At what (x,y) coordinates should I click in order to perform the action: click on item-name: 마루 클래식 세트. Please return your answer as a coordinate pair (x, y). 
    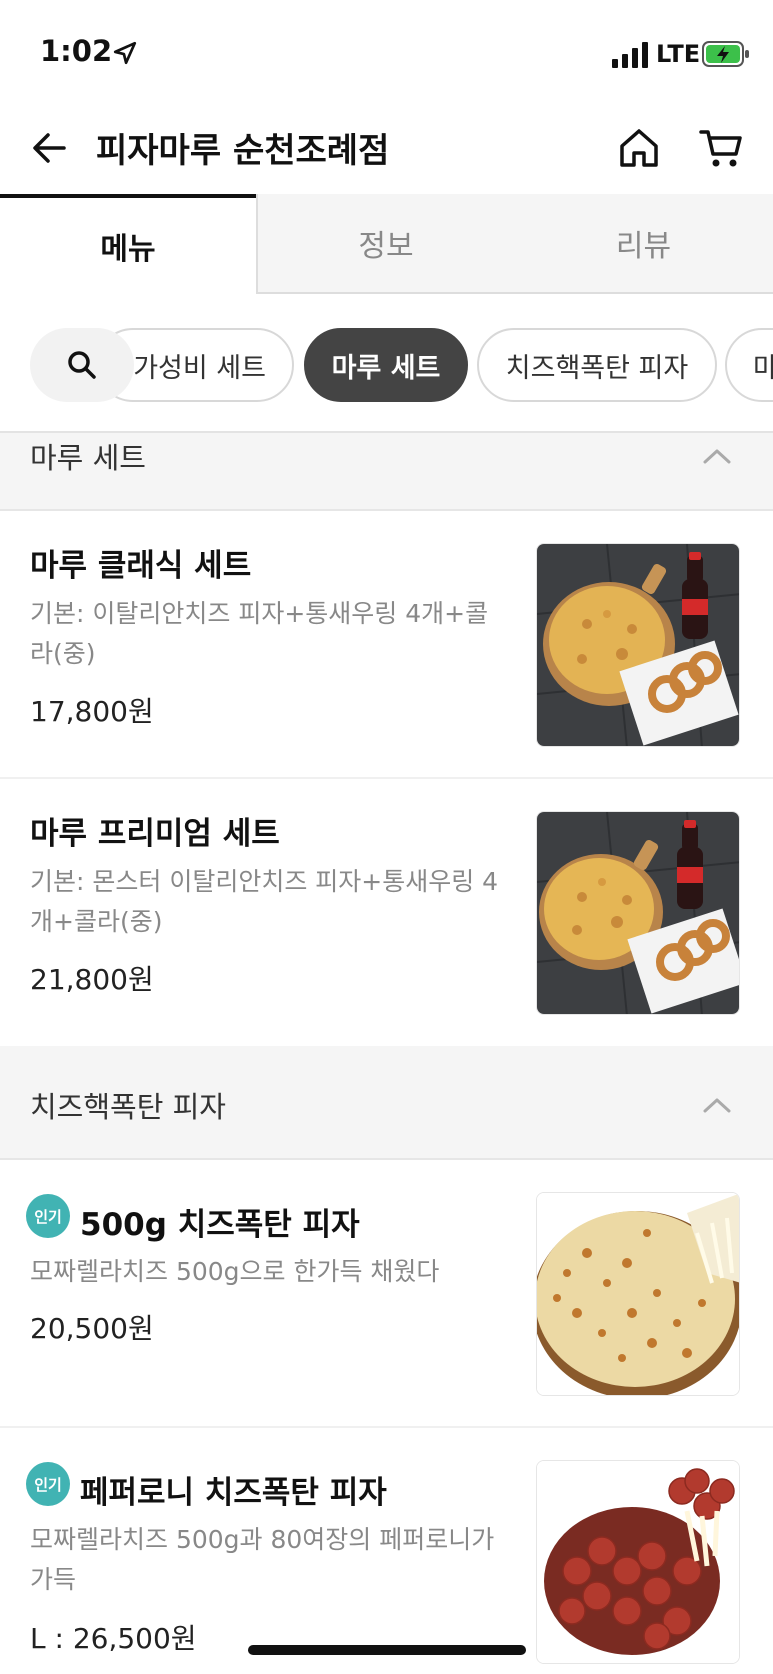
    Looking at the image, I should click on (141, 566).